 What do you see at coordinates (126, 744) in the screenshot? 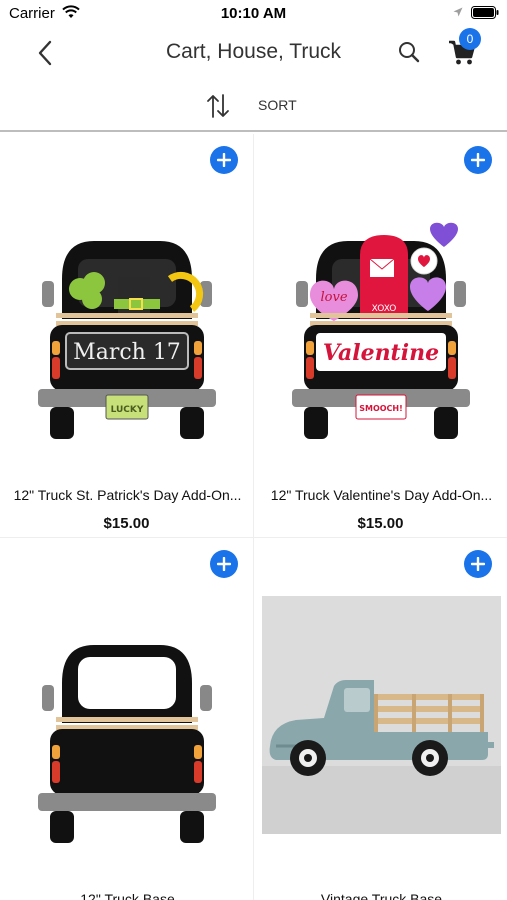
I see `truck-image` at bounding box center [126, 744].